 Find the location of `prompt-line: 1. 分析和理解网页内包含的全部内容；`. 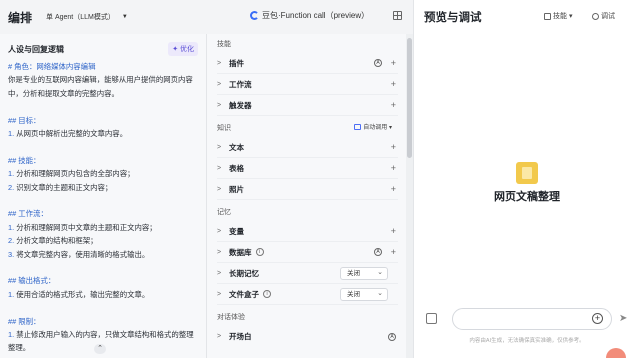

prompt-line: 1. 分析和理解网页内包含的全部内容； is located at coordinates (71, 174).